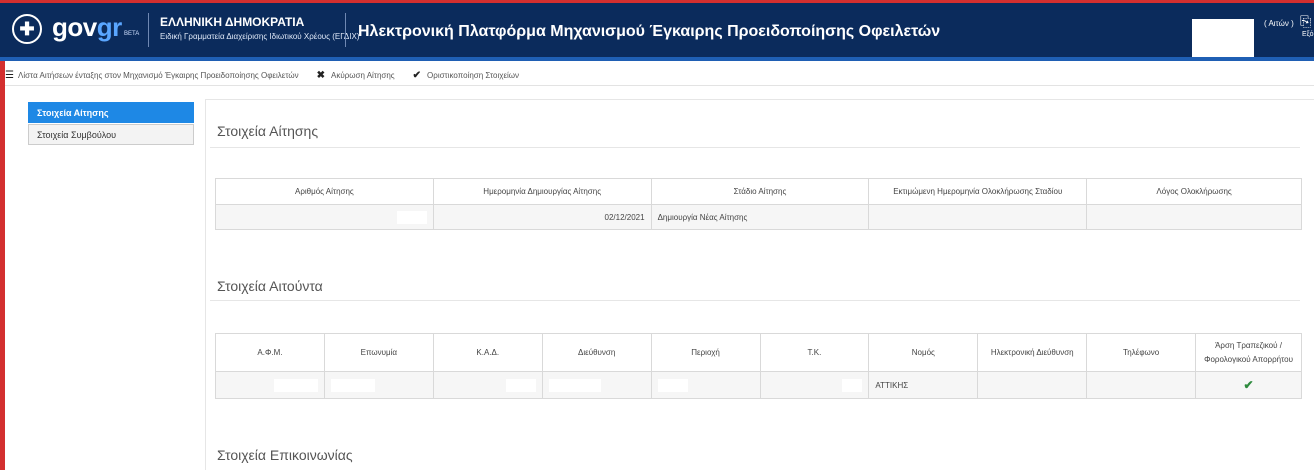 This screenshot has height=470, width=1314. I want to click on sidebar-item-application: Στοιχεία Αίτησης, so click(111, 112).